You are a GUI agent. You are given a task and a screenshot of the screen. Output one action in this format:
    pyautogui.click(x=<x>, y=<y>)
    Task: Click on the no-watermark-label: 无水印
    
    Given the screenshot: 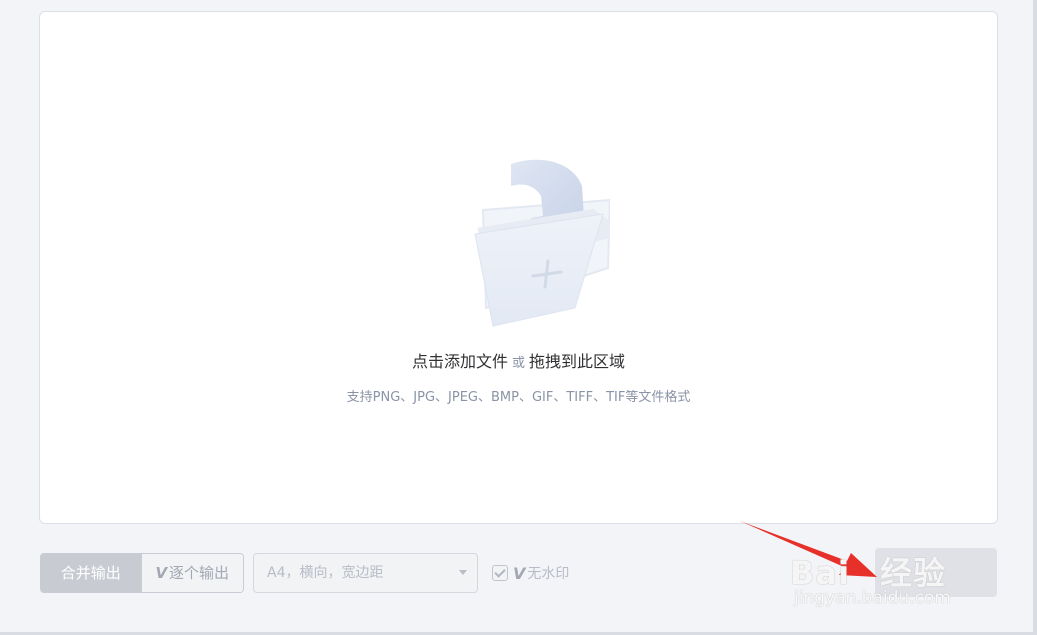 What is the action you would take?
    pyautogui.click(x=548, y=574)
    